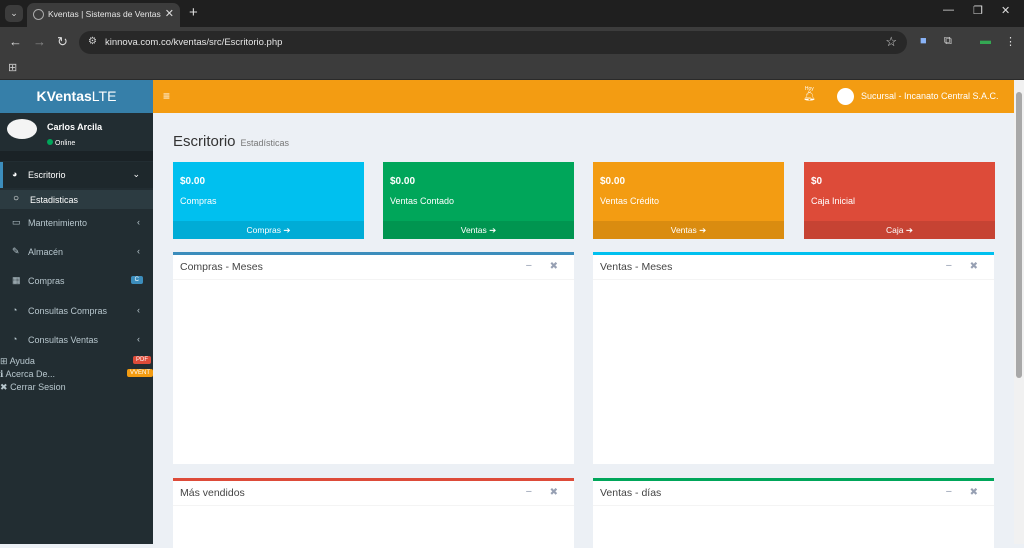  Describe the element at coordinates (76, 199) in the screenshot. I see `sidebar-item-estadisticas: ○ Estadisticas` at that location.